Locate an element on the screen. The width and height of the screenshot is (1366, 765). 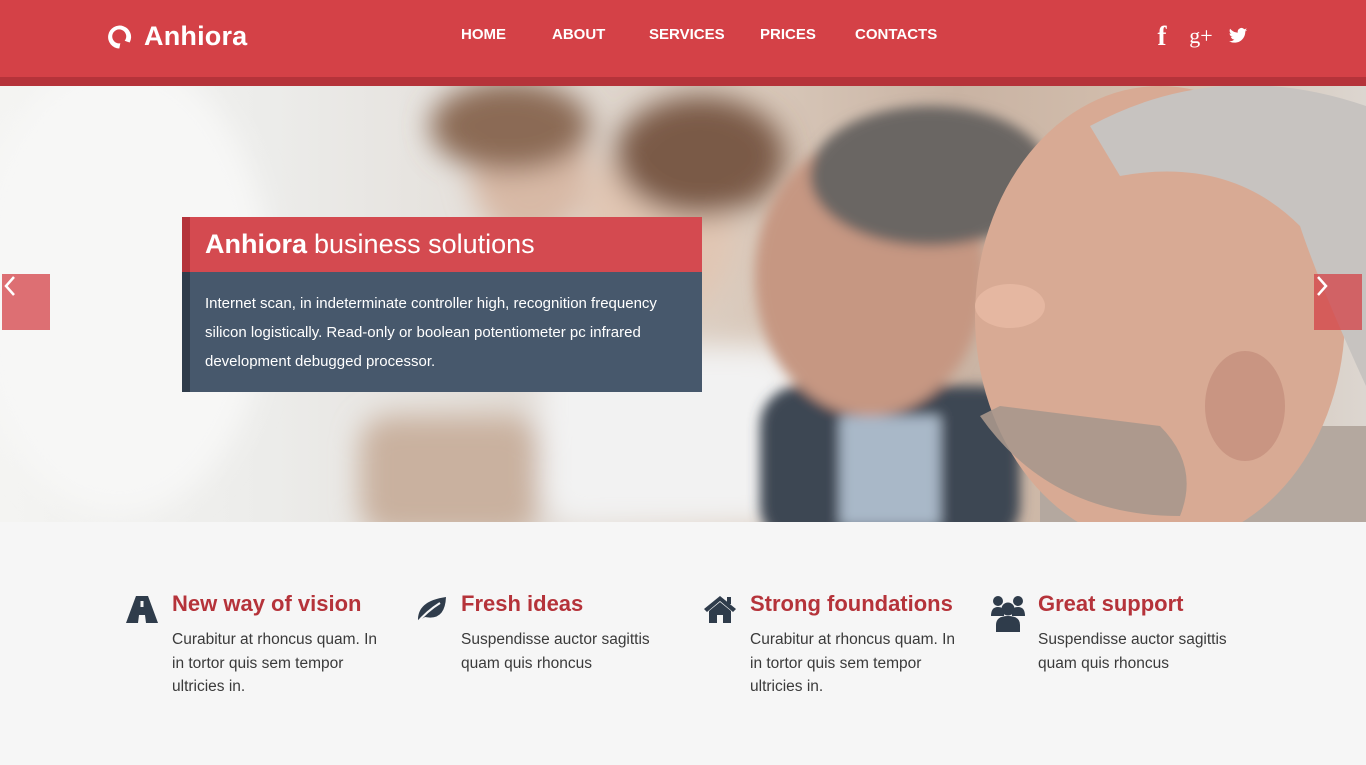
hero-title-text: business solutions is located at coordinates (424, 244).